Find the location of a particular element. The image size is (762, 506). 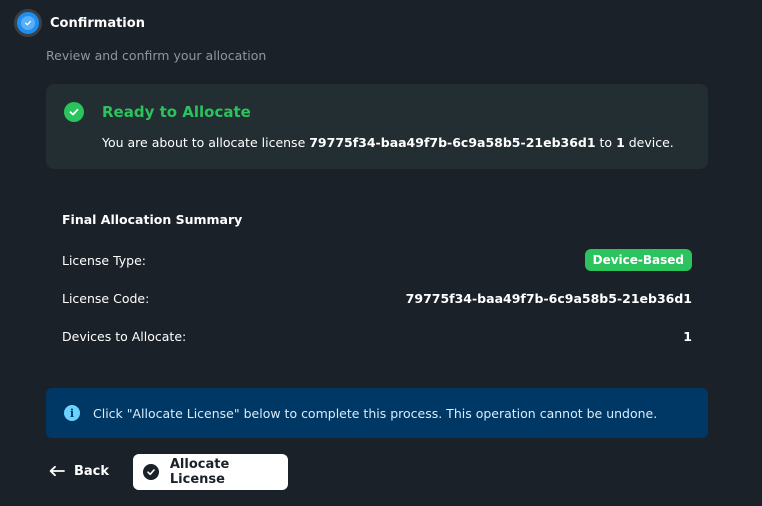

ready-message-prefix: You are about to allocate license is located at coordinates (206, 142).